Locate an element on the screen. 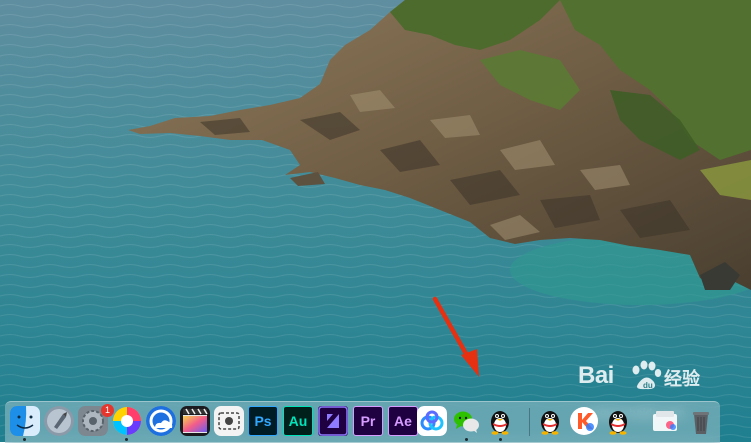 This screenshot has height=443, width=751. dock-after-effects: Ae is located at coordinates (403, 421).